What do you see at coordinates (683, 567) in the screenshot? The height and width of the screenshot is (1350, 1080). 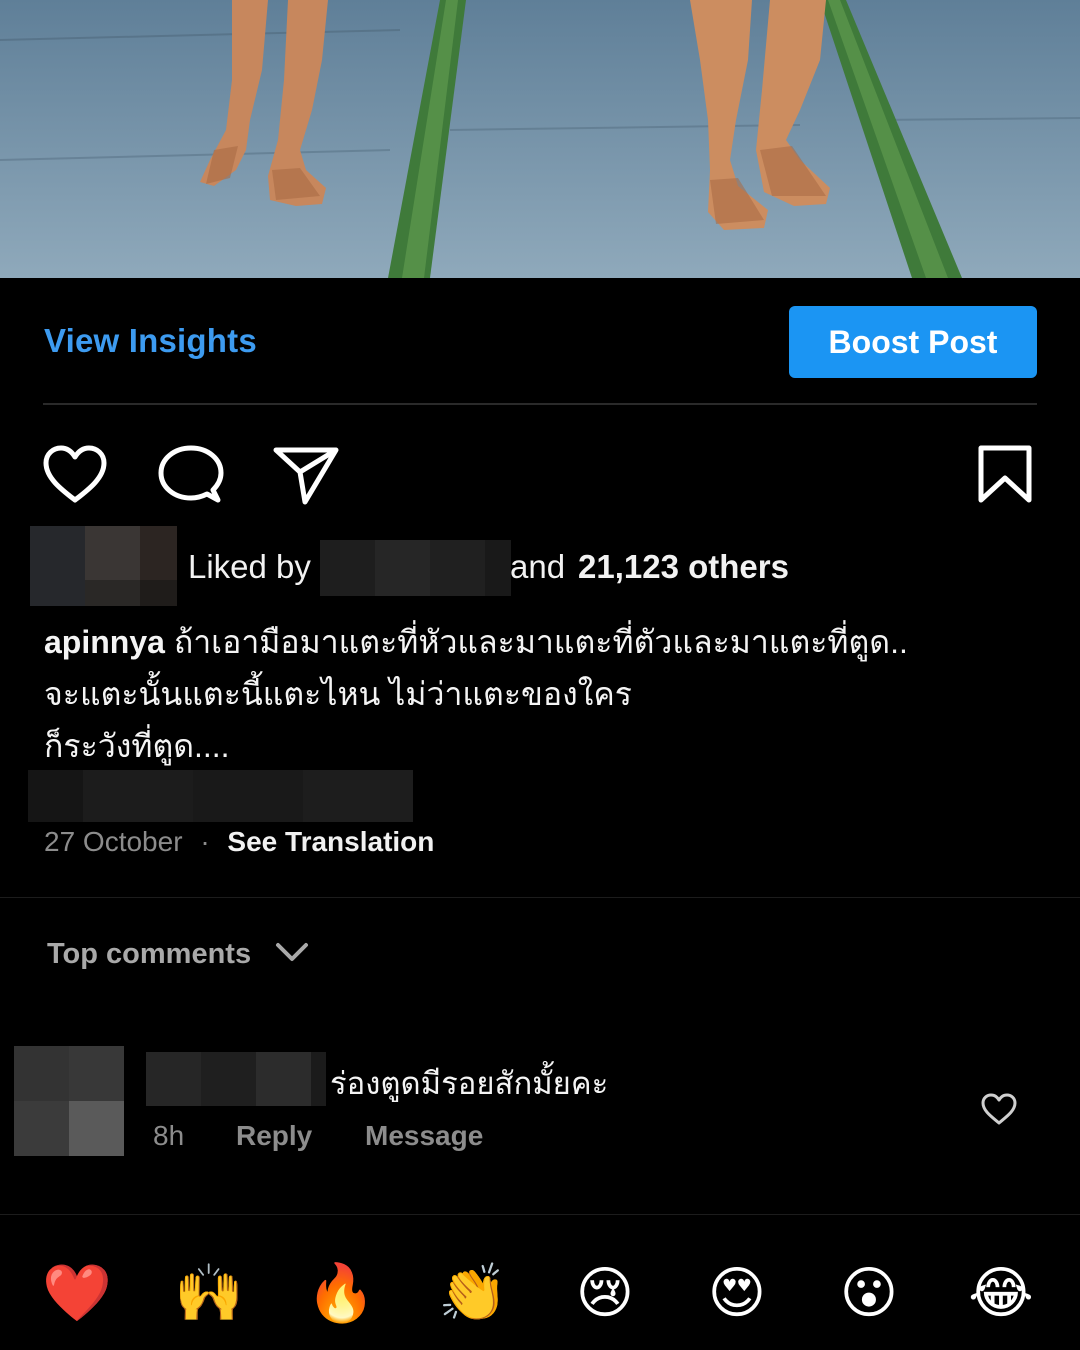 I see `likes-count-link: 21,123 others` at bounding box center [683, 567].